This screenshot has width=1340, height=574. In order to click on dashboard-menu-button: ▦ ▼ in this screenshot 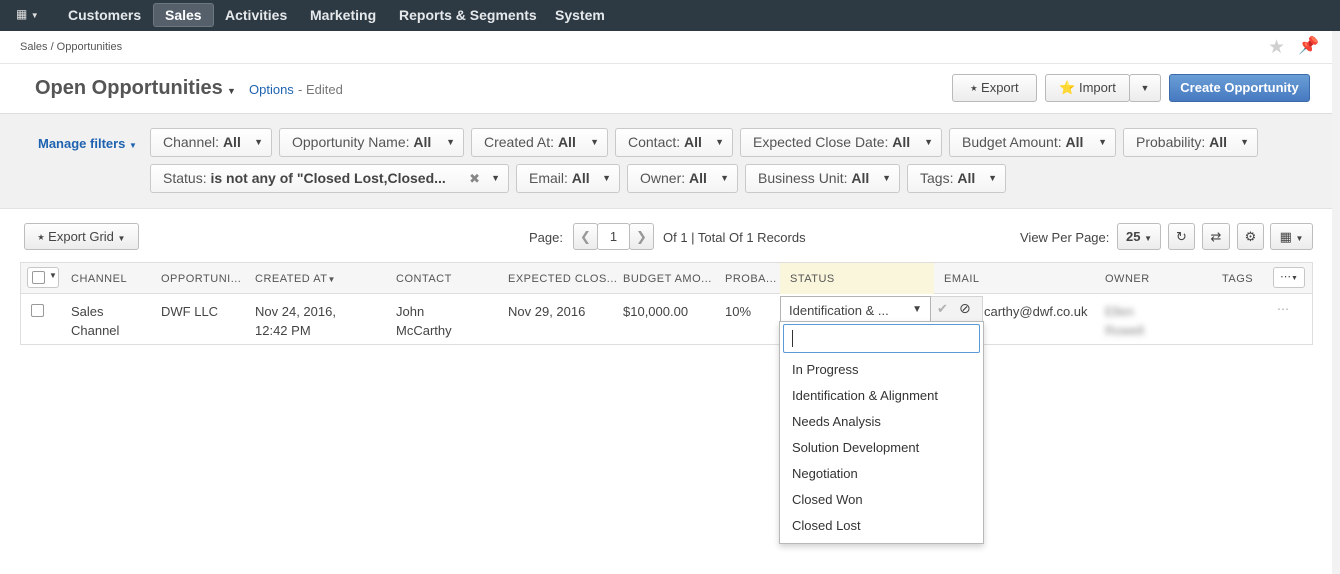, I will do `click(28, 15)`.